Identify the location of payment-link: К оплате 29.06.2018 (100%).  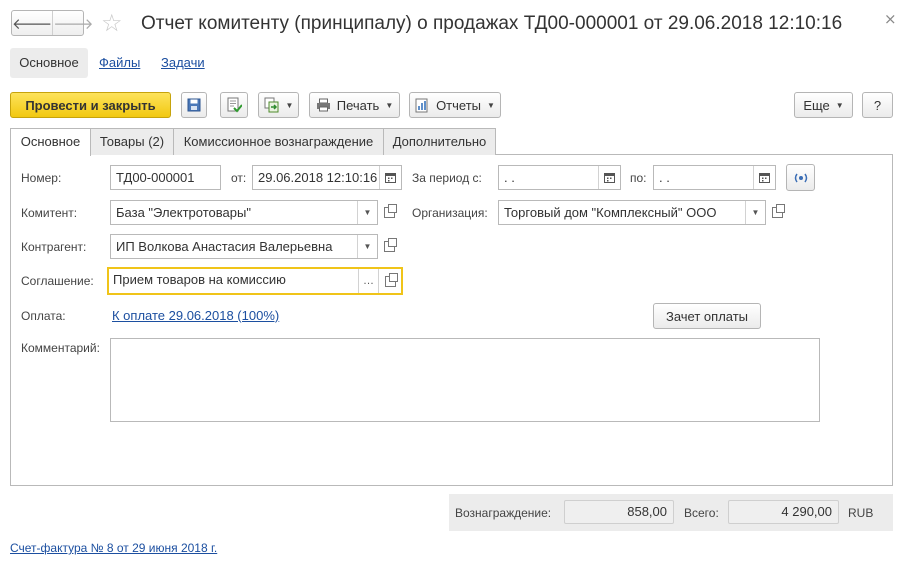
(195, 315).